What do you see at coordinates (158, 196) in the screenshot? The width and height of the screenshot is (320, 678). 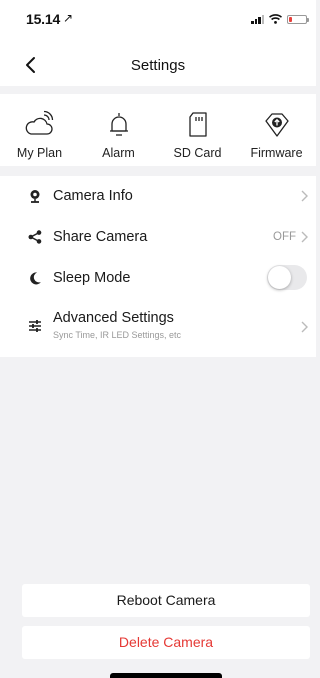 I see `camera-info-row: Camera Info` at bounding box center [158, 196].